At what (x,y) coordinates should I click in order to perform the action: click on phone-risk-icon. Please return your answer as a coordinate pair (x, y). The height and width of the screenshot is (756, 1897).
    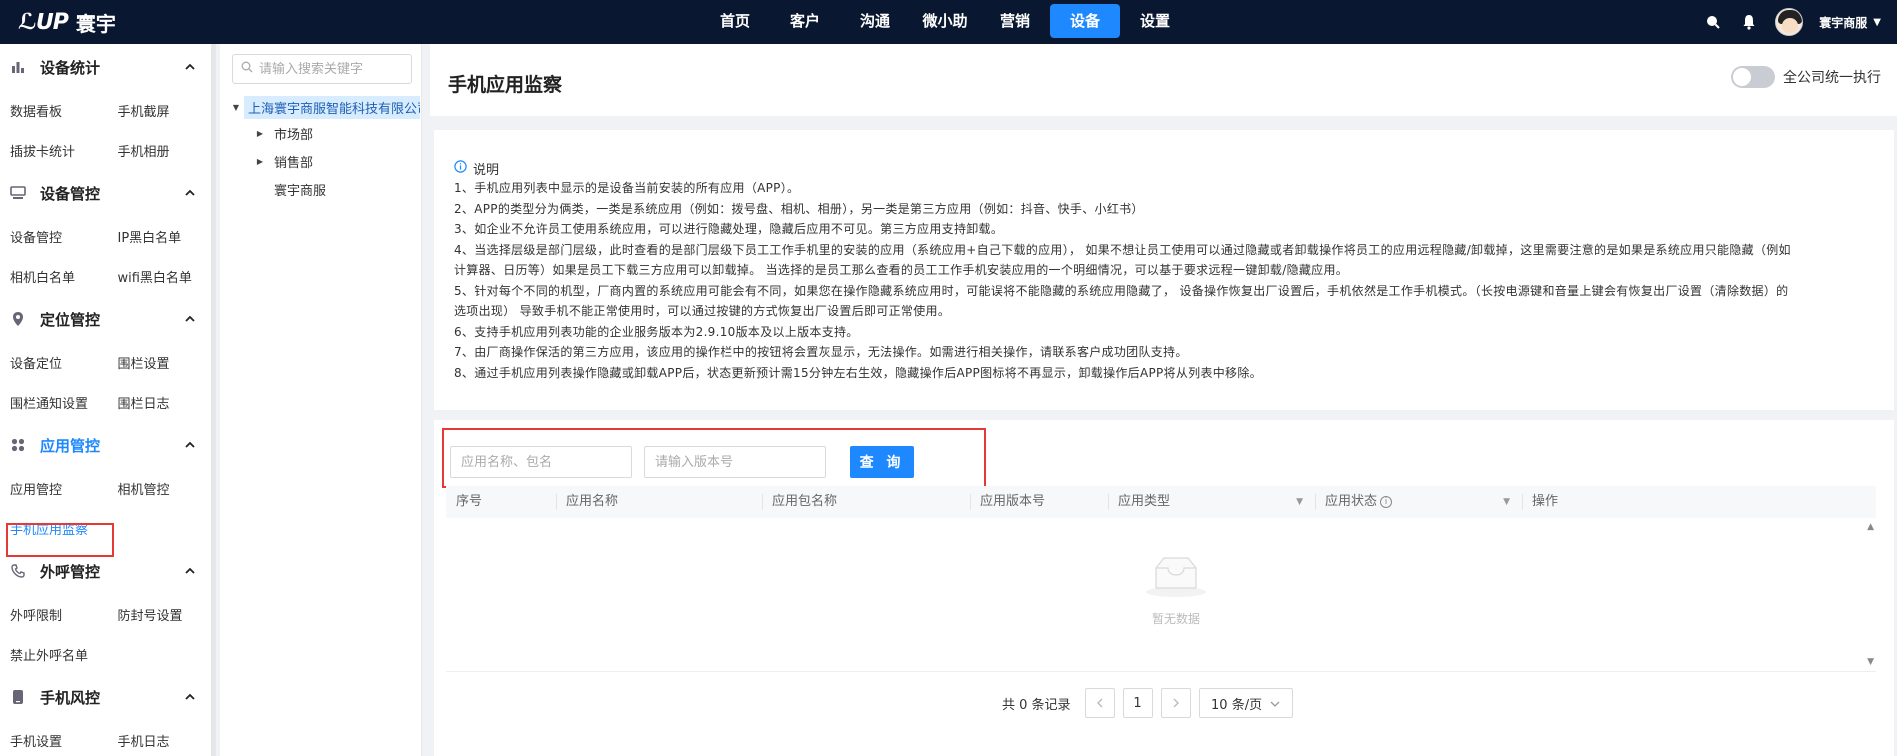
    Looking at the image, I should click on (18, 697).